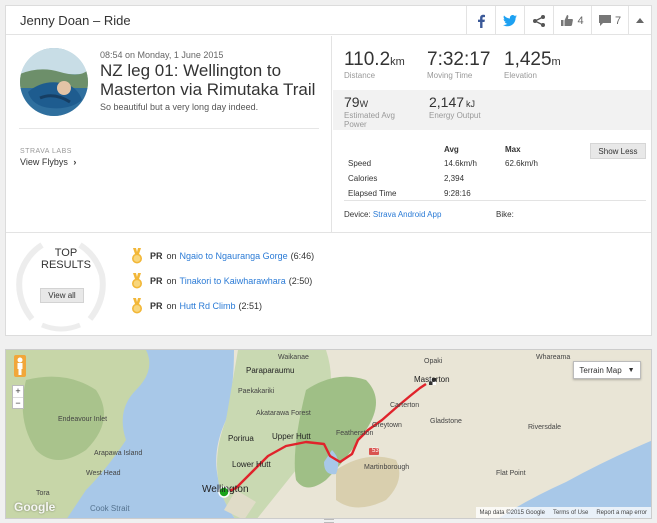  I want to click on comment-icon, so click(604, 20).